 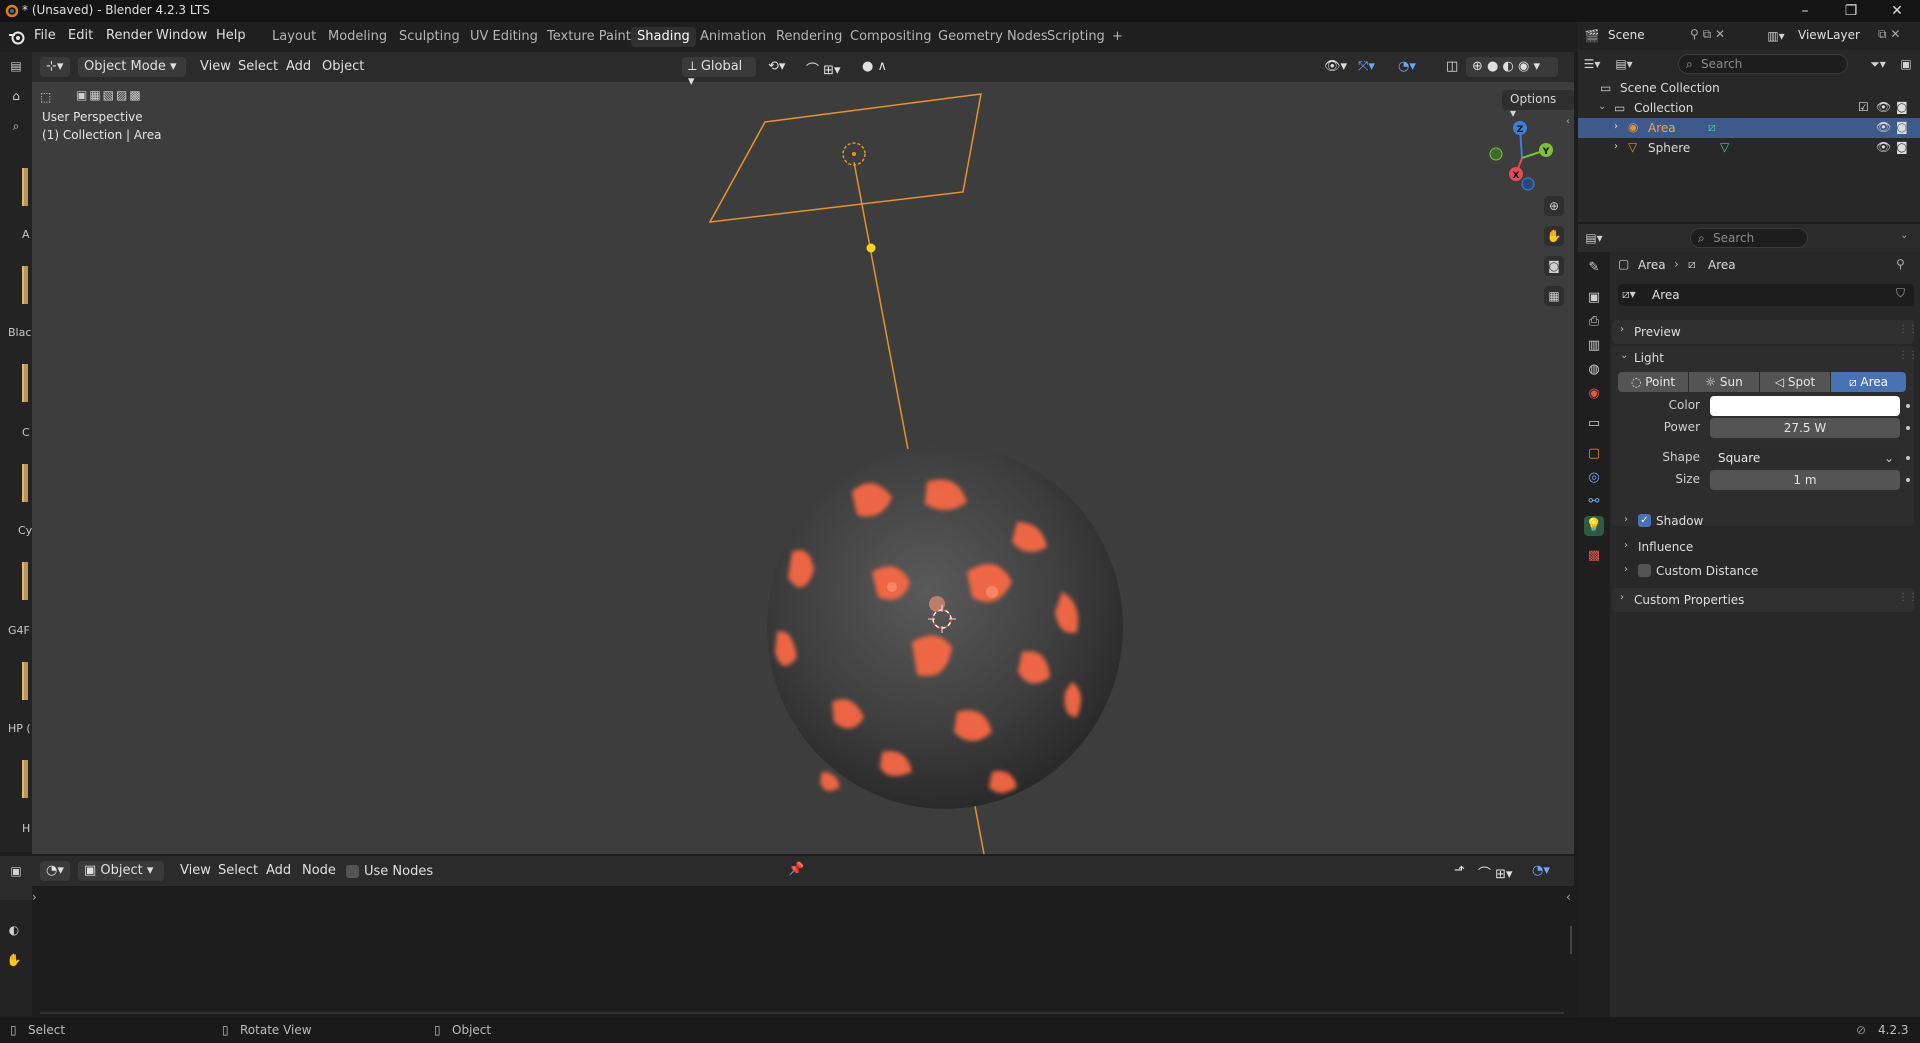 I want to click on render-tab-icon: ▣, so click(x=1594, y=298).